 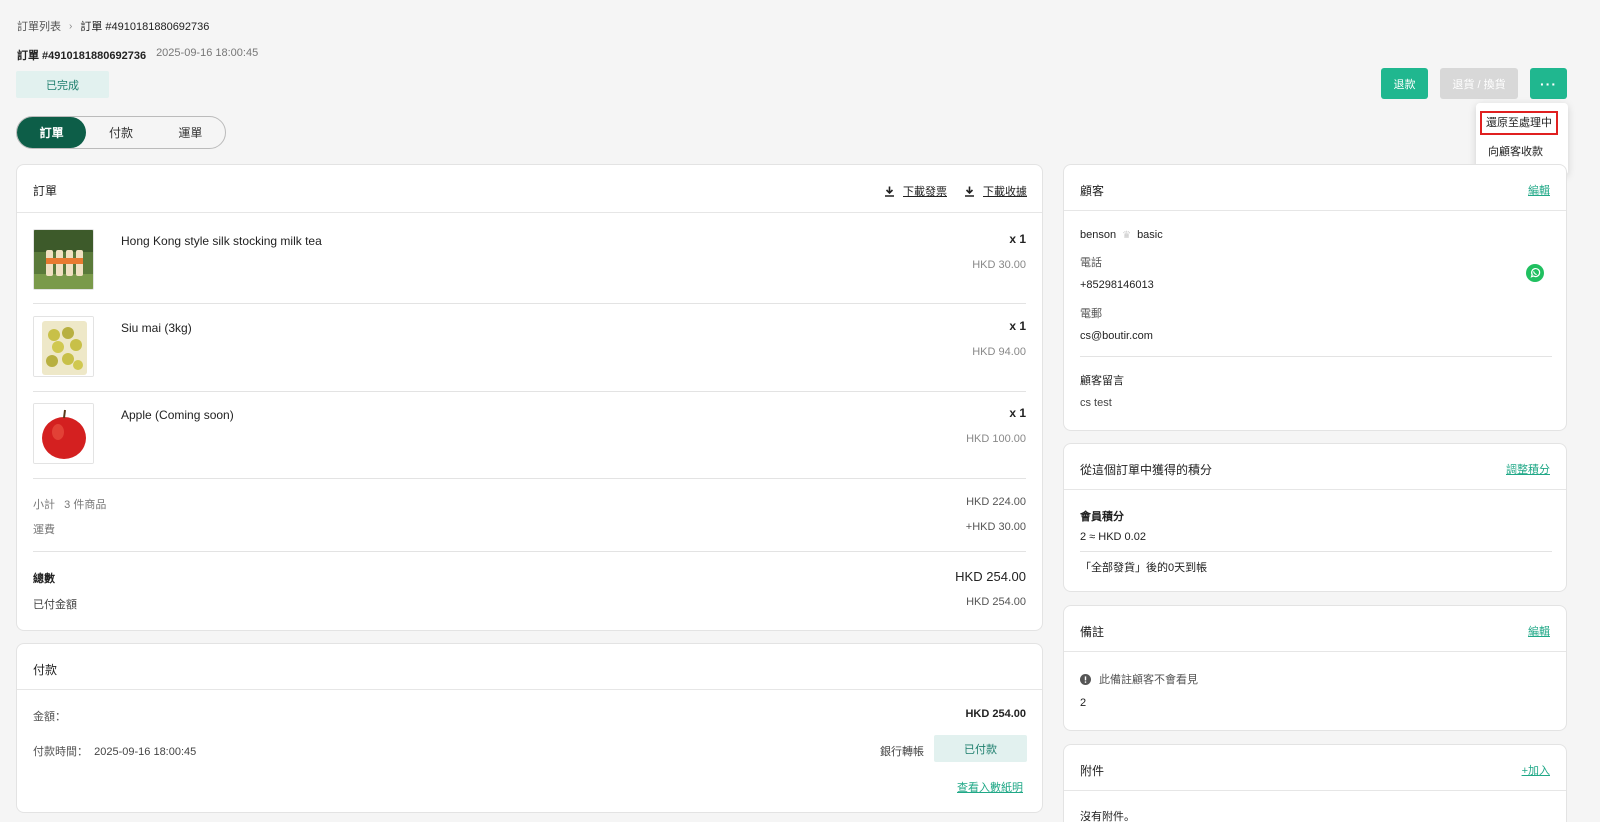 What do you see at coordinates (1091, 263) in the screenshot?
I see `phone-label: 電話` at bounding box center [1091, 263].